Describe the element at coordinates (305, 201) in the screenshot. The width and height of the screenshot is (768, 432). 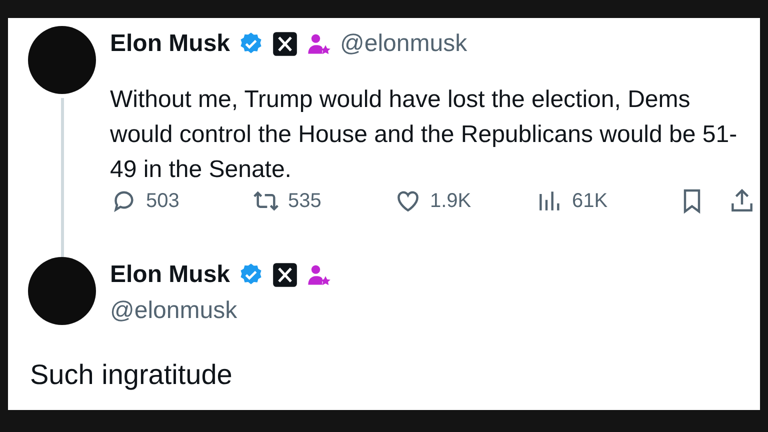
I see `stat-count: 535` at that location.